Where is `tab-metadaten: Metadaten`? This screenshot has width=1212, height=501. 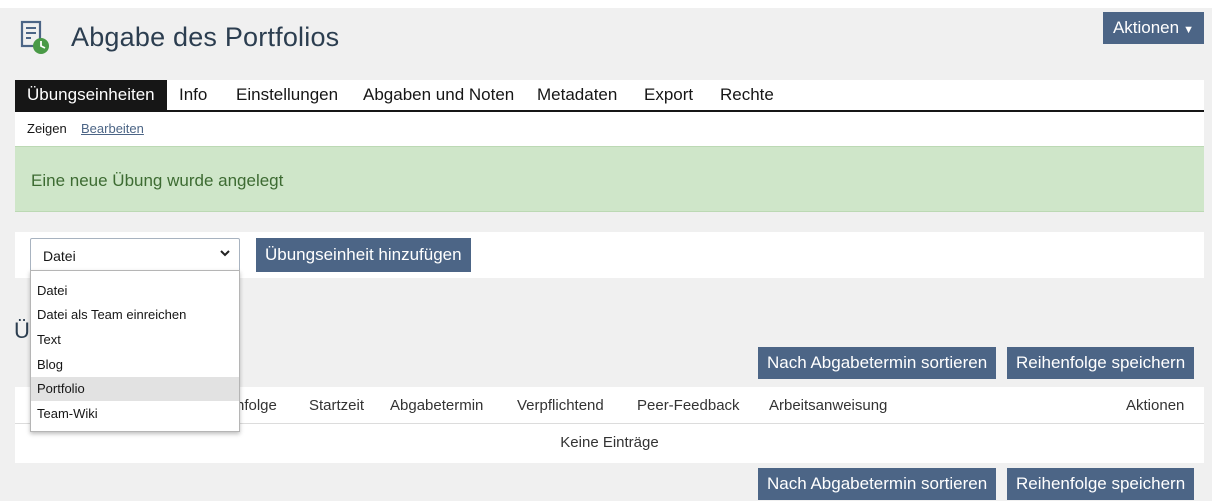 tab-metadaten: Metadaten is located at coordinates (577, 95).